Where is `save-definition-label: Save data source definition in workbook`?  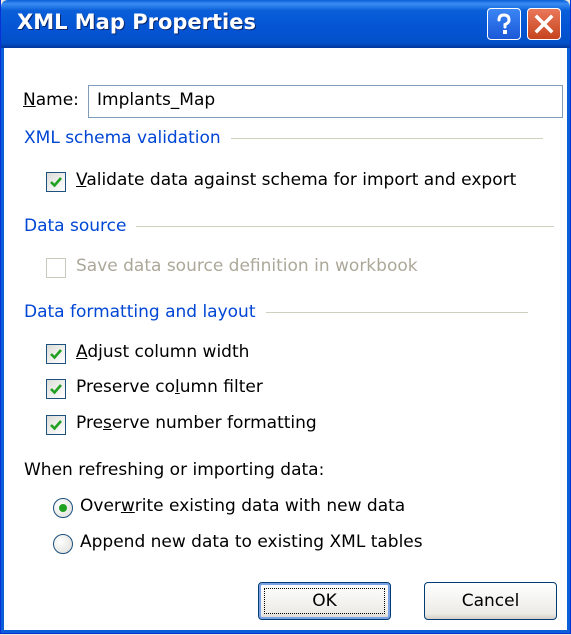 save-definition-label: Save data source definition in workbook is located at coordinates (247, 266).